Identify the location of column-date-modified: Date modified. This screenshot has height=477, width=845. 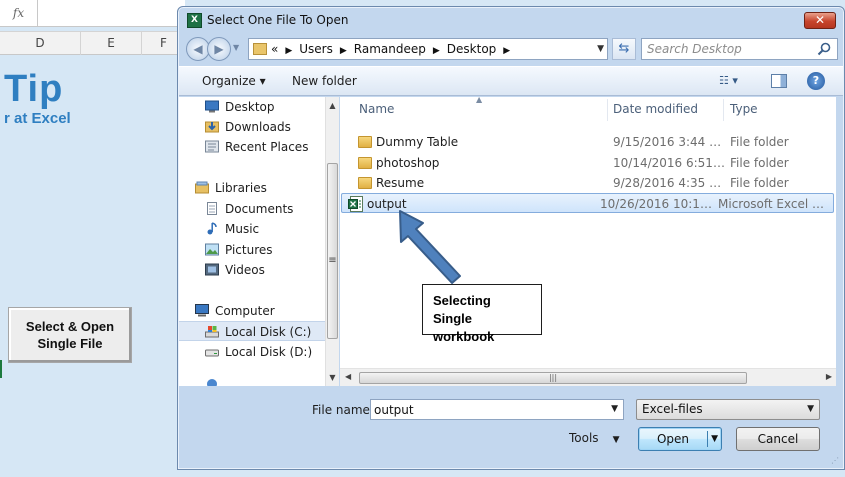
(655, 109).